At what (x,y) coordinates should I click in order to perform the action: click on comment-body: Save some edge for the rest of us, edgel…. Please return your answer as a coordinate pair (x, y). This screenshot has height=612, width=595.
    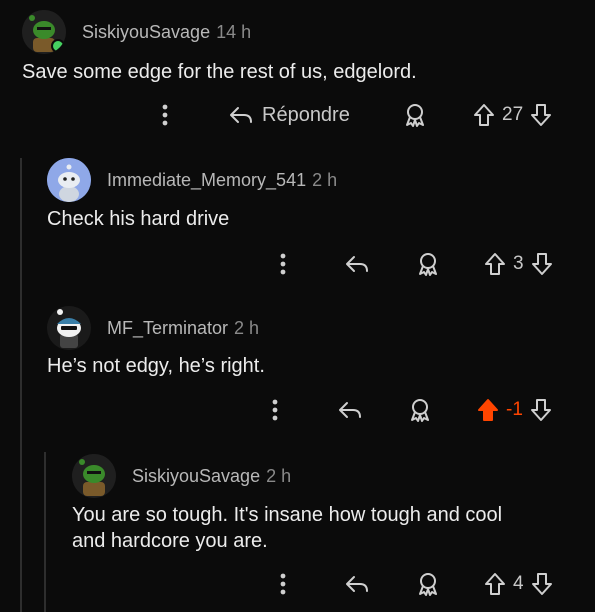
    Looking at the image, I should click on (219, 72).